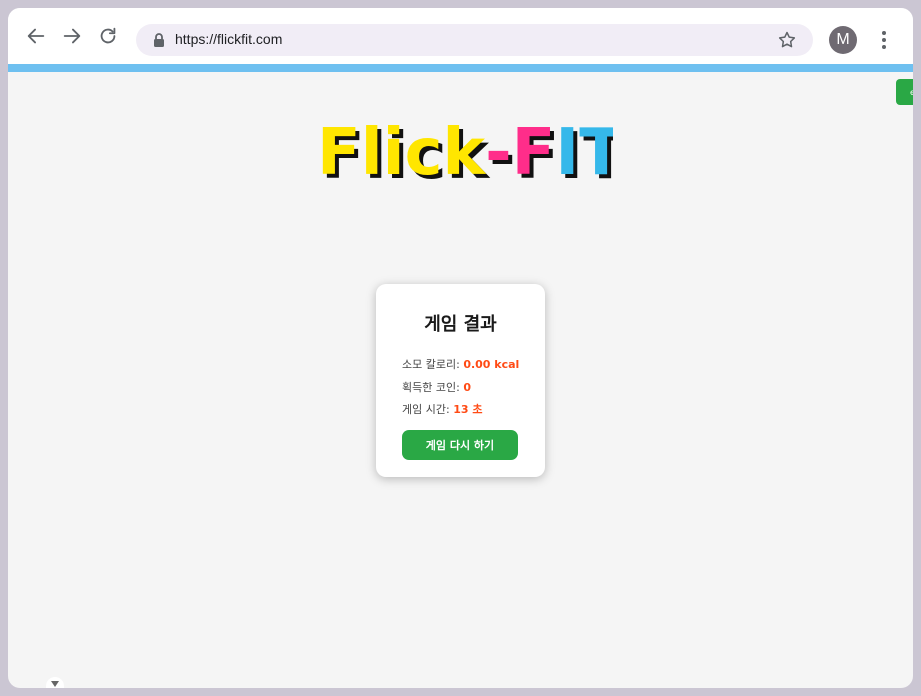 The image size is (921, 696). I want to click on time-stat: 게임 시간: 13 초, so click(442, 409).